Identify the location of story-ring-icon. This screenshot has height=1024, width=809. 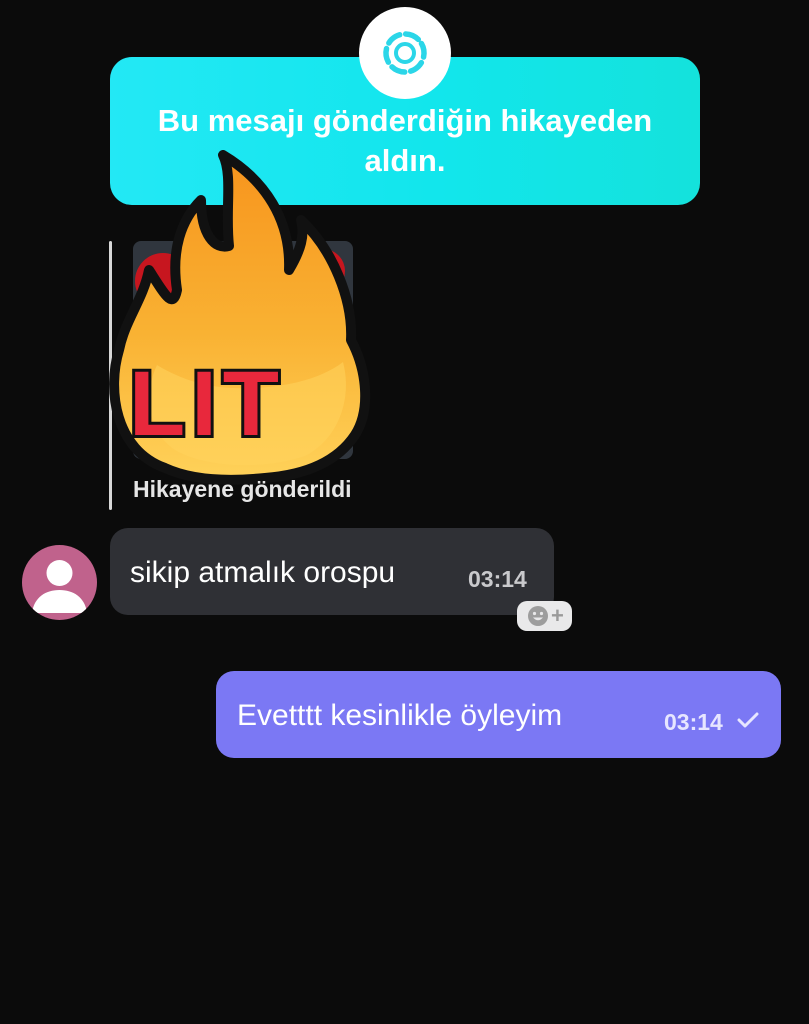
(405, 53).